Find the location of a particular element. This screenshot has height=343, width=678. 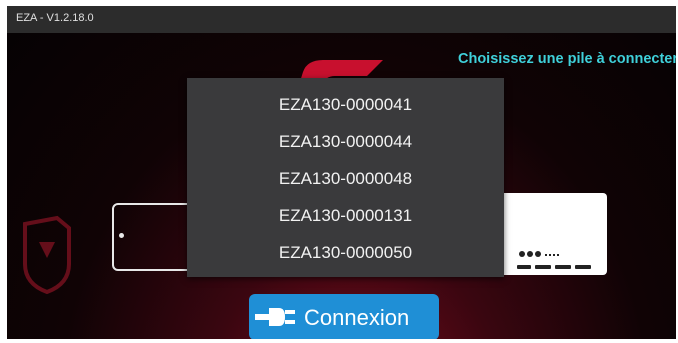

battery-illustration is located at coordinates (548, 234).